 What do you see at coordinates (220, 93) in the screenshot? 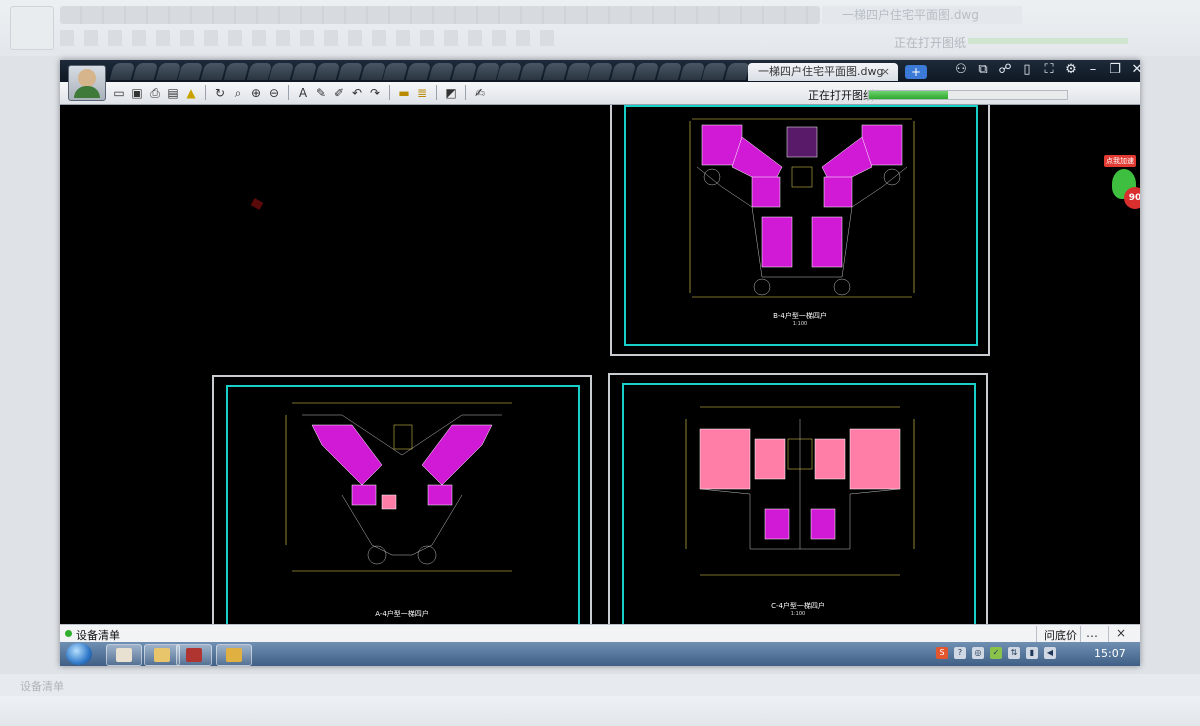
I see `rotate-icon: ↻` at bounding box center [220, 93].